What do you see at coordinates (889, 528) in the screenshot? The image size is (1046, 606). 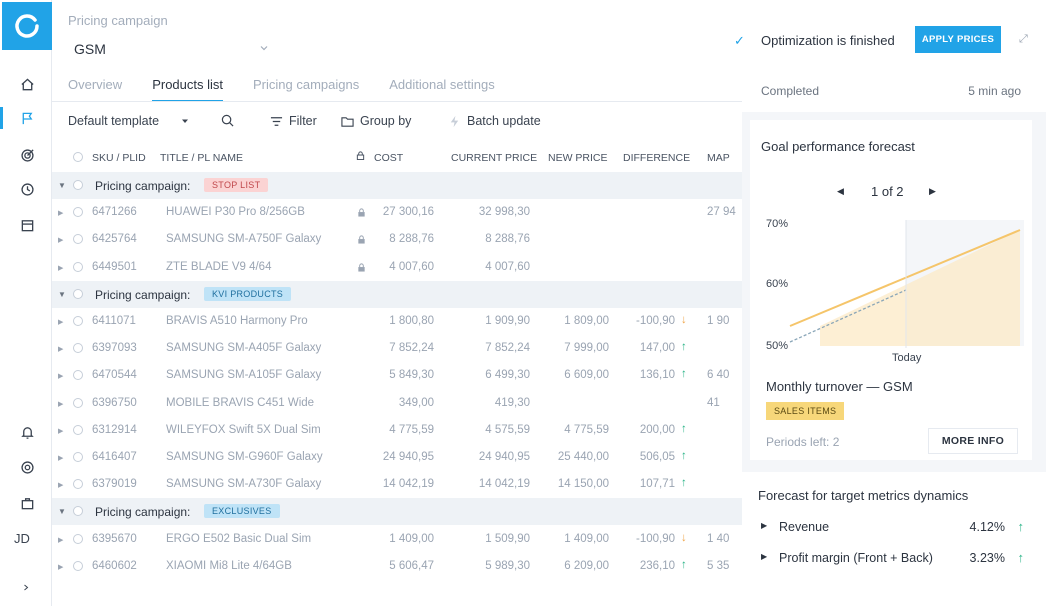 I see `metric-revenue: ▶ Revenue 4.12% ↑` at bounding box center [889, 528].